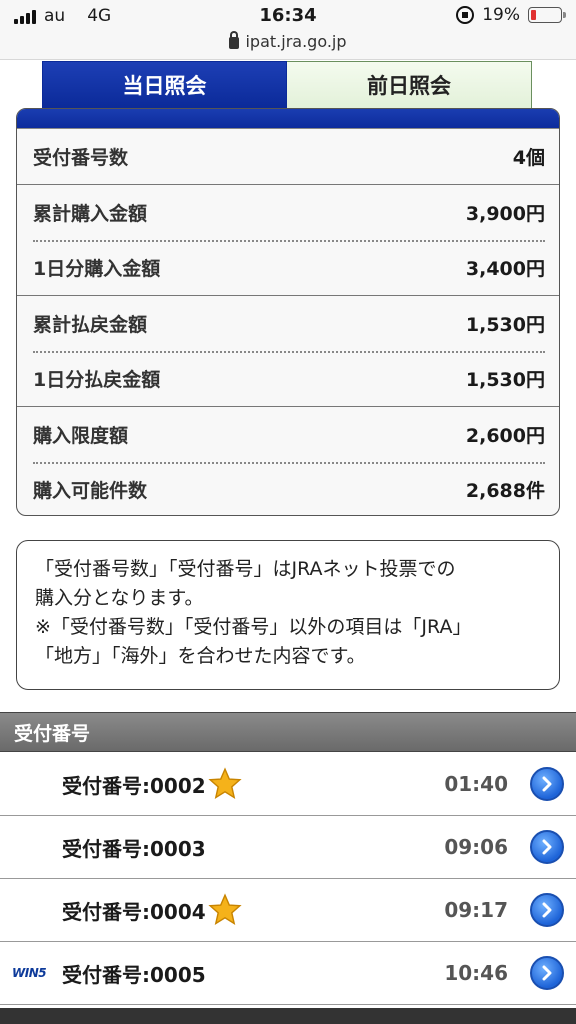  I want to click on lock-icon, so click(234, 40).